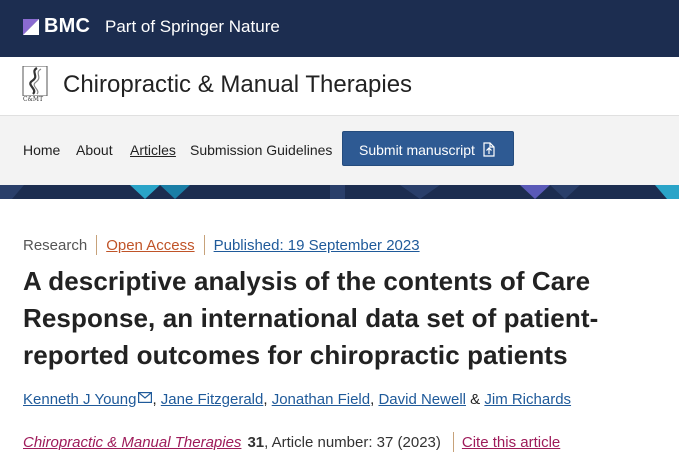 The image size is (679, 463). Describe the element at coordinates (489, 149) in the screenshot. I see `upload-document-icon` at that location.